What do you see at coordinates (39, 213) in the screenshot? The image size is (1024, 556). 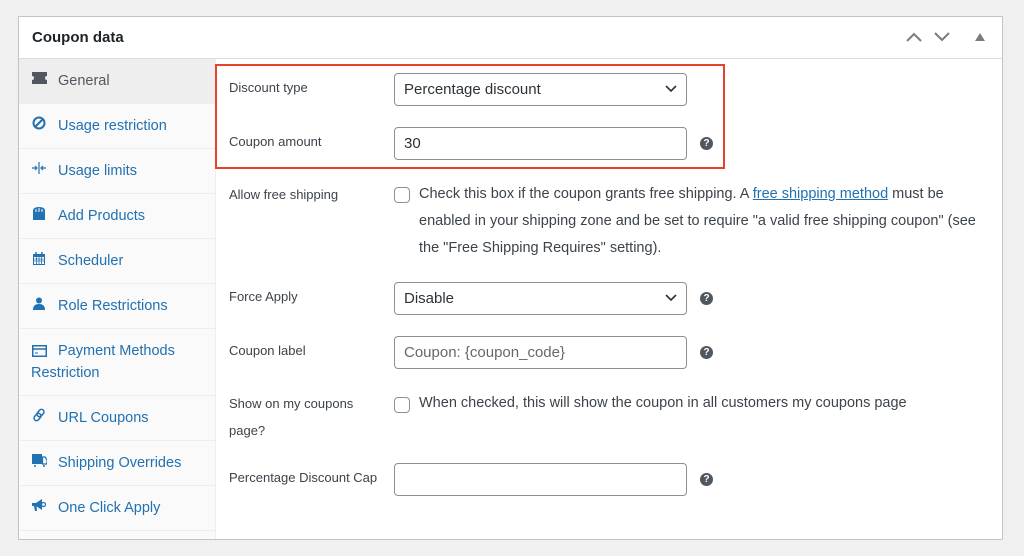 I see `bag-icon` at bounding box center [39, 213].